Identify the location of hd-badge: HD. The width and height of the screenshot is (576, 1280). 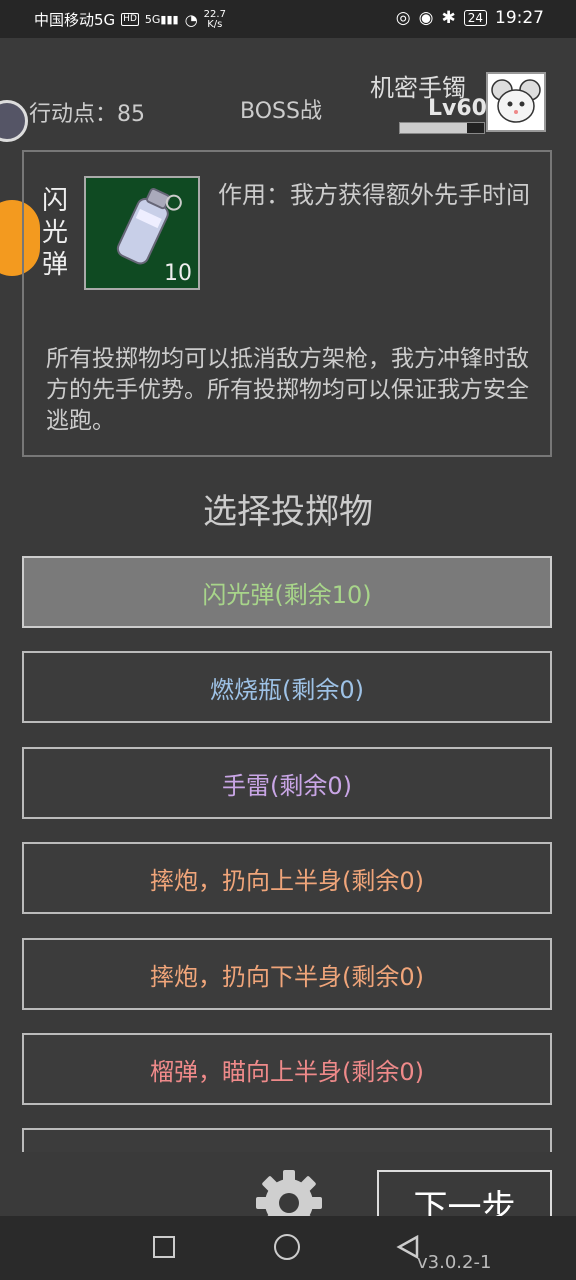
(130, 19).